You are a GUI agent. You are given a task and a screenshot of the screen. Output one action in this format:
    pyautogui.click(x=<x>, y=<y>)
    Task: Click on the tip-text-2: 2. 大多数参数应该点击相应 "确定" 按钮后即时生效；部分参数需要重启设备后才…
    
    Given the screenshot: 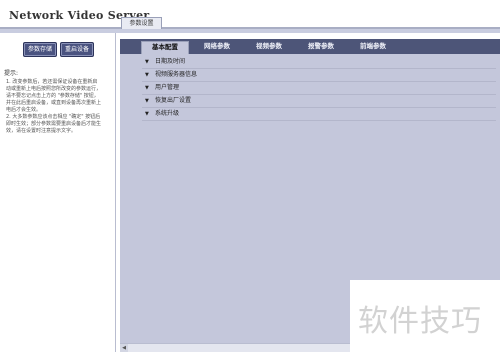 What is the action you would take?
    pyautogui.click(x=54, y=124)
    